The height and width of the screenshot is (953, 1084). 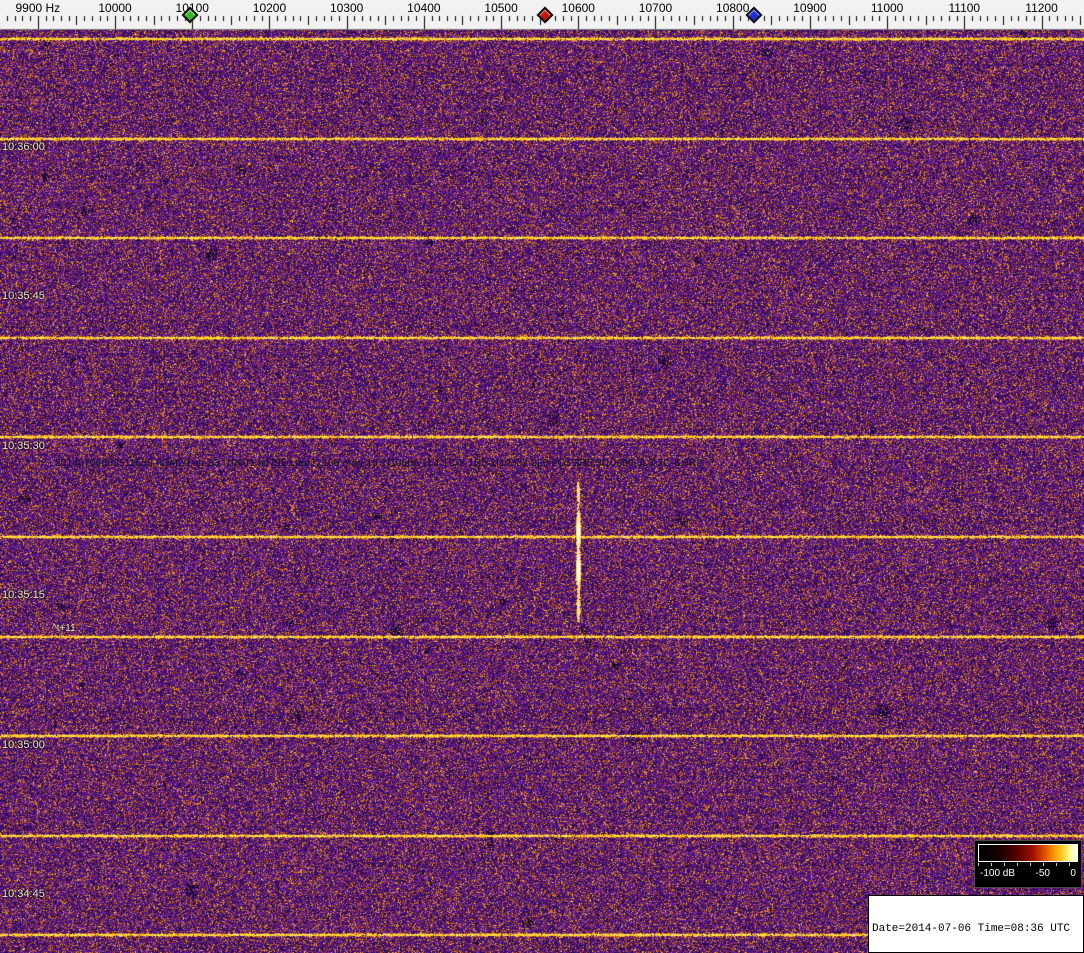 What do you see at coordinates (1073, 873) in the screenshot?
I see `db-label-max: 0` at bounding box center [1073, 873].